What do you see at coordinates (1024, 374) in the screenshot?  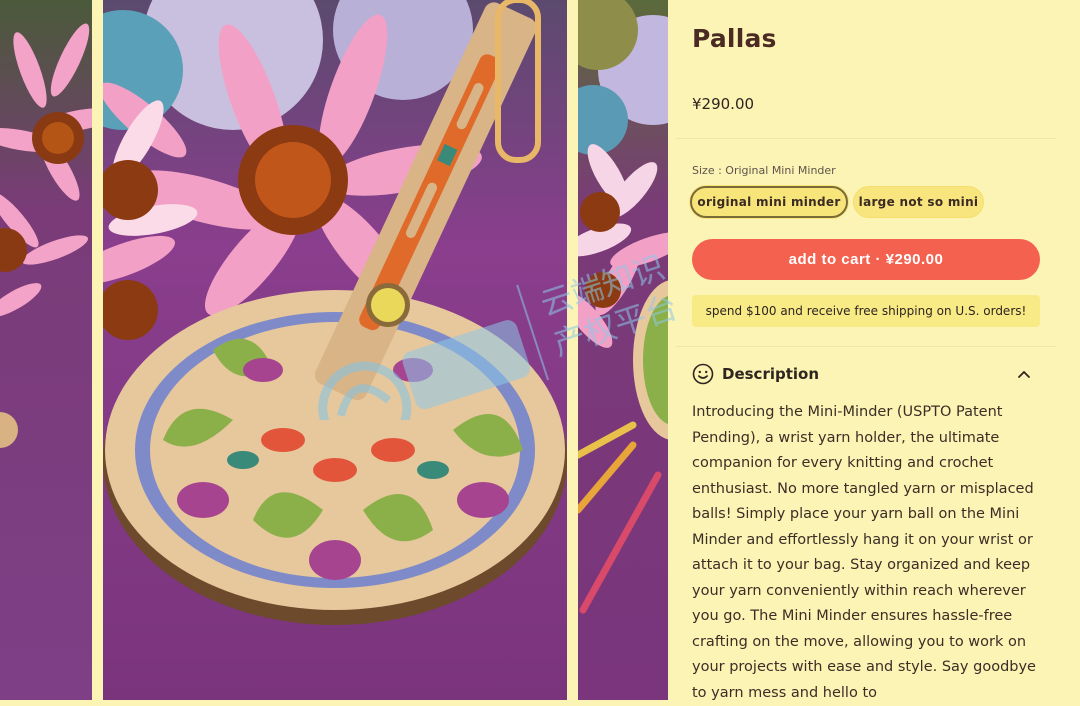 I see `chevron-up-icon` at bounding box center [1024, 374].